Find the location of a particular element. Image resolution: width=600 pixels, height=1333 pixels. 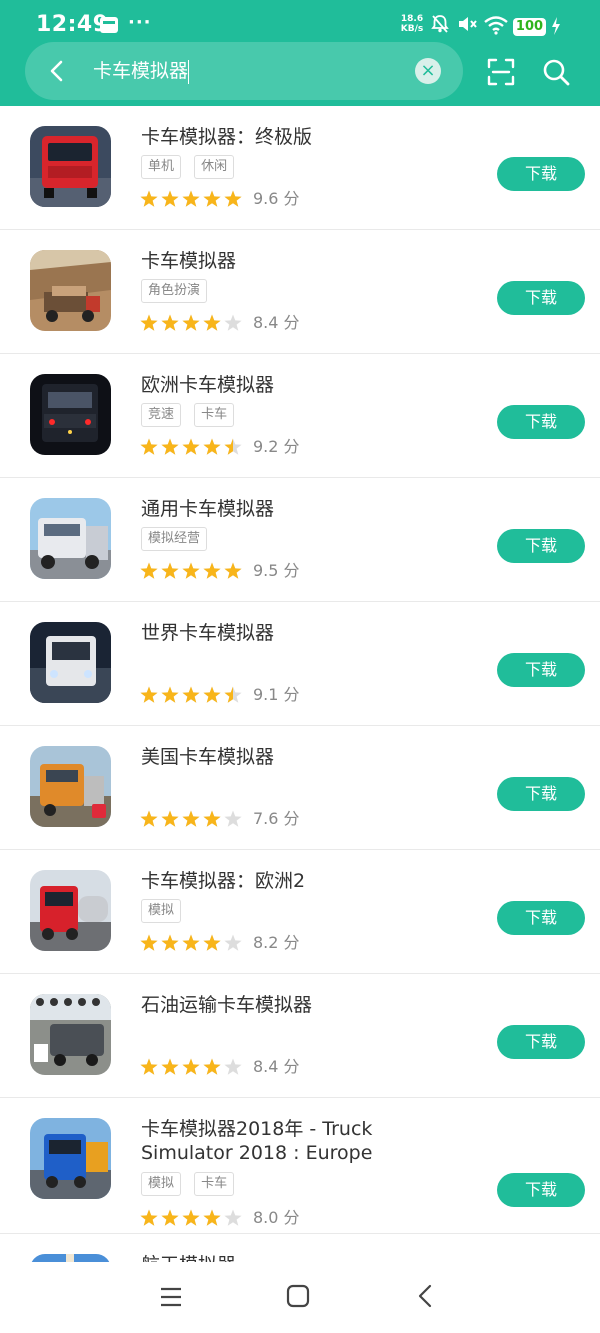

tag-list: 角色扮演 is located at coordinates (178, 291).